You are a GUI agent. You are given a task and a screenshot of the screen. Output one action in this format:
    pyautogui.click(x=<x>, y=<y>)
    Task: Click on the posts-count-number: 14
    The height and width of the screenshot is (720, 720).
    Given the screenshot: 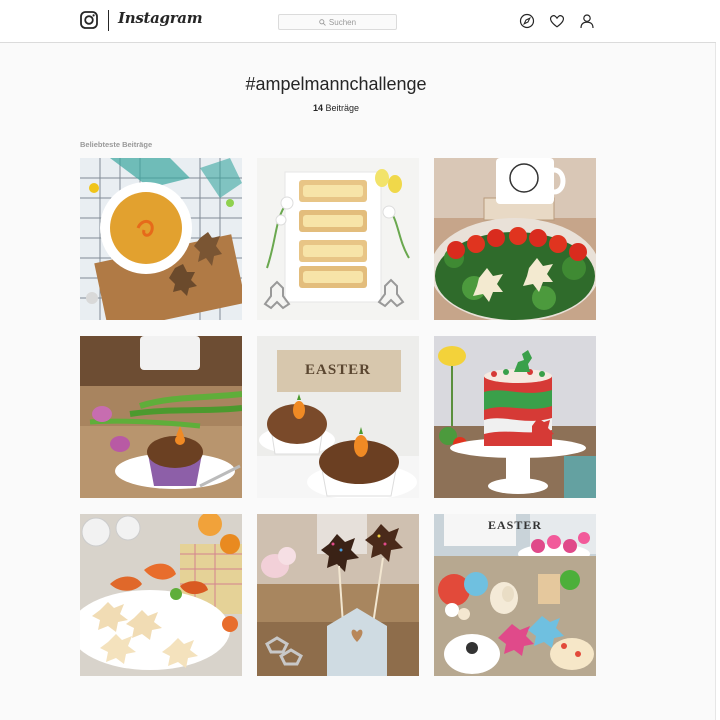 What is the action you would take?
    pyautogui.click(x=317, y=108)
    